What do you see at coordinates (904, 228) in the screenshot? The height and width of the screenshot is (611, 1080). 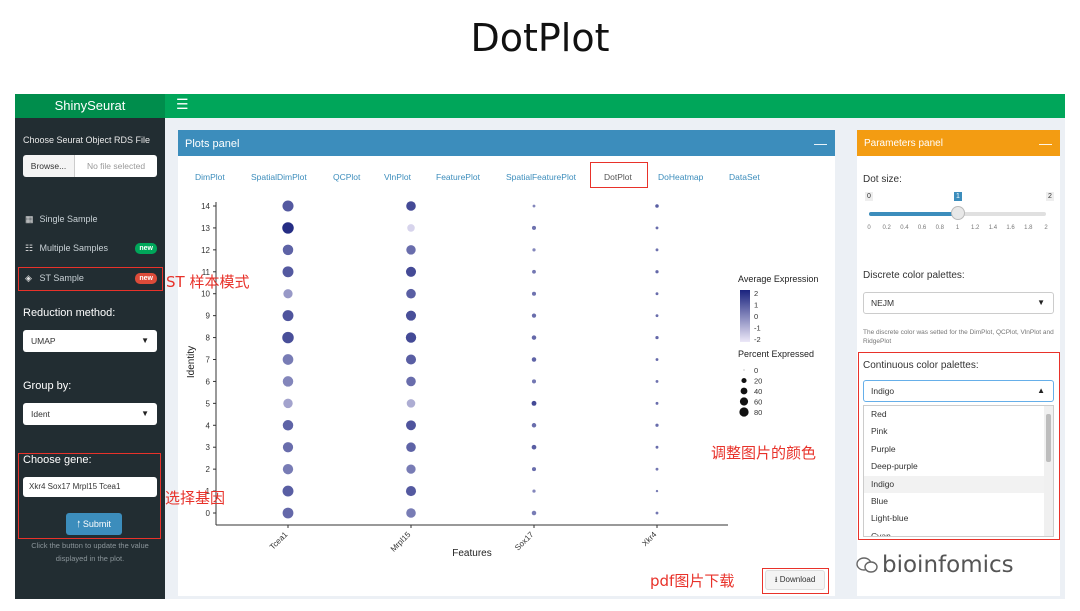 I see `slider-tick-label: 0.4` at bounding box center [904, 228].